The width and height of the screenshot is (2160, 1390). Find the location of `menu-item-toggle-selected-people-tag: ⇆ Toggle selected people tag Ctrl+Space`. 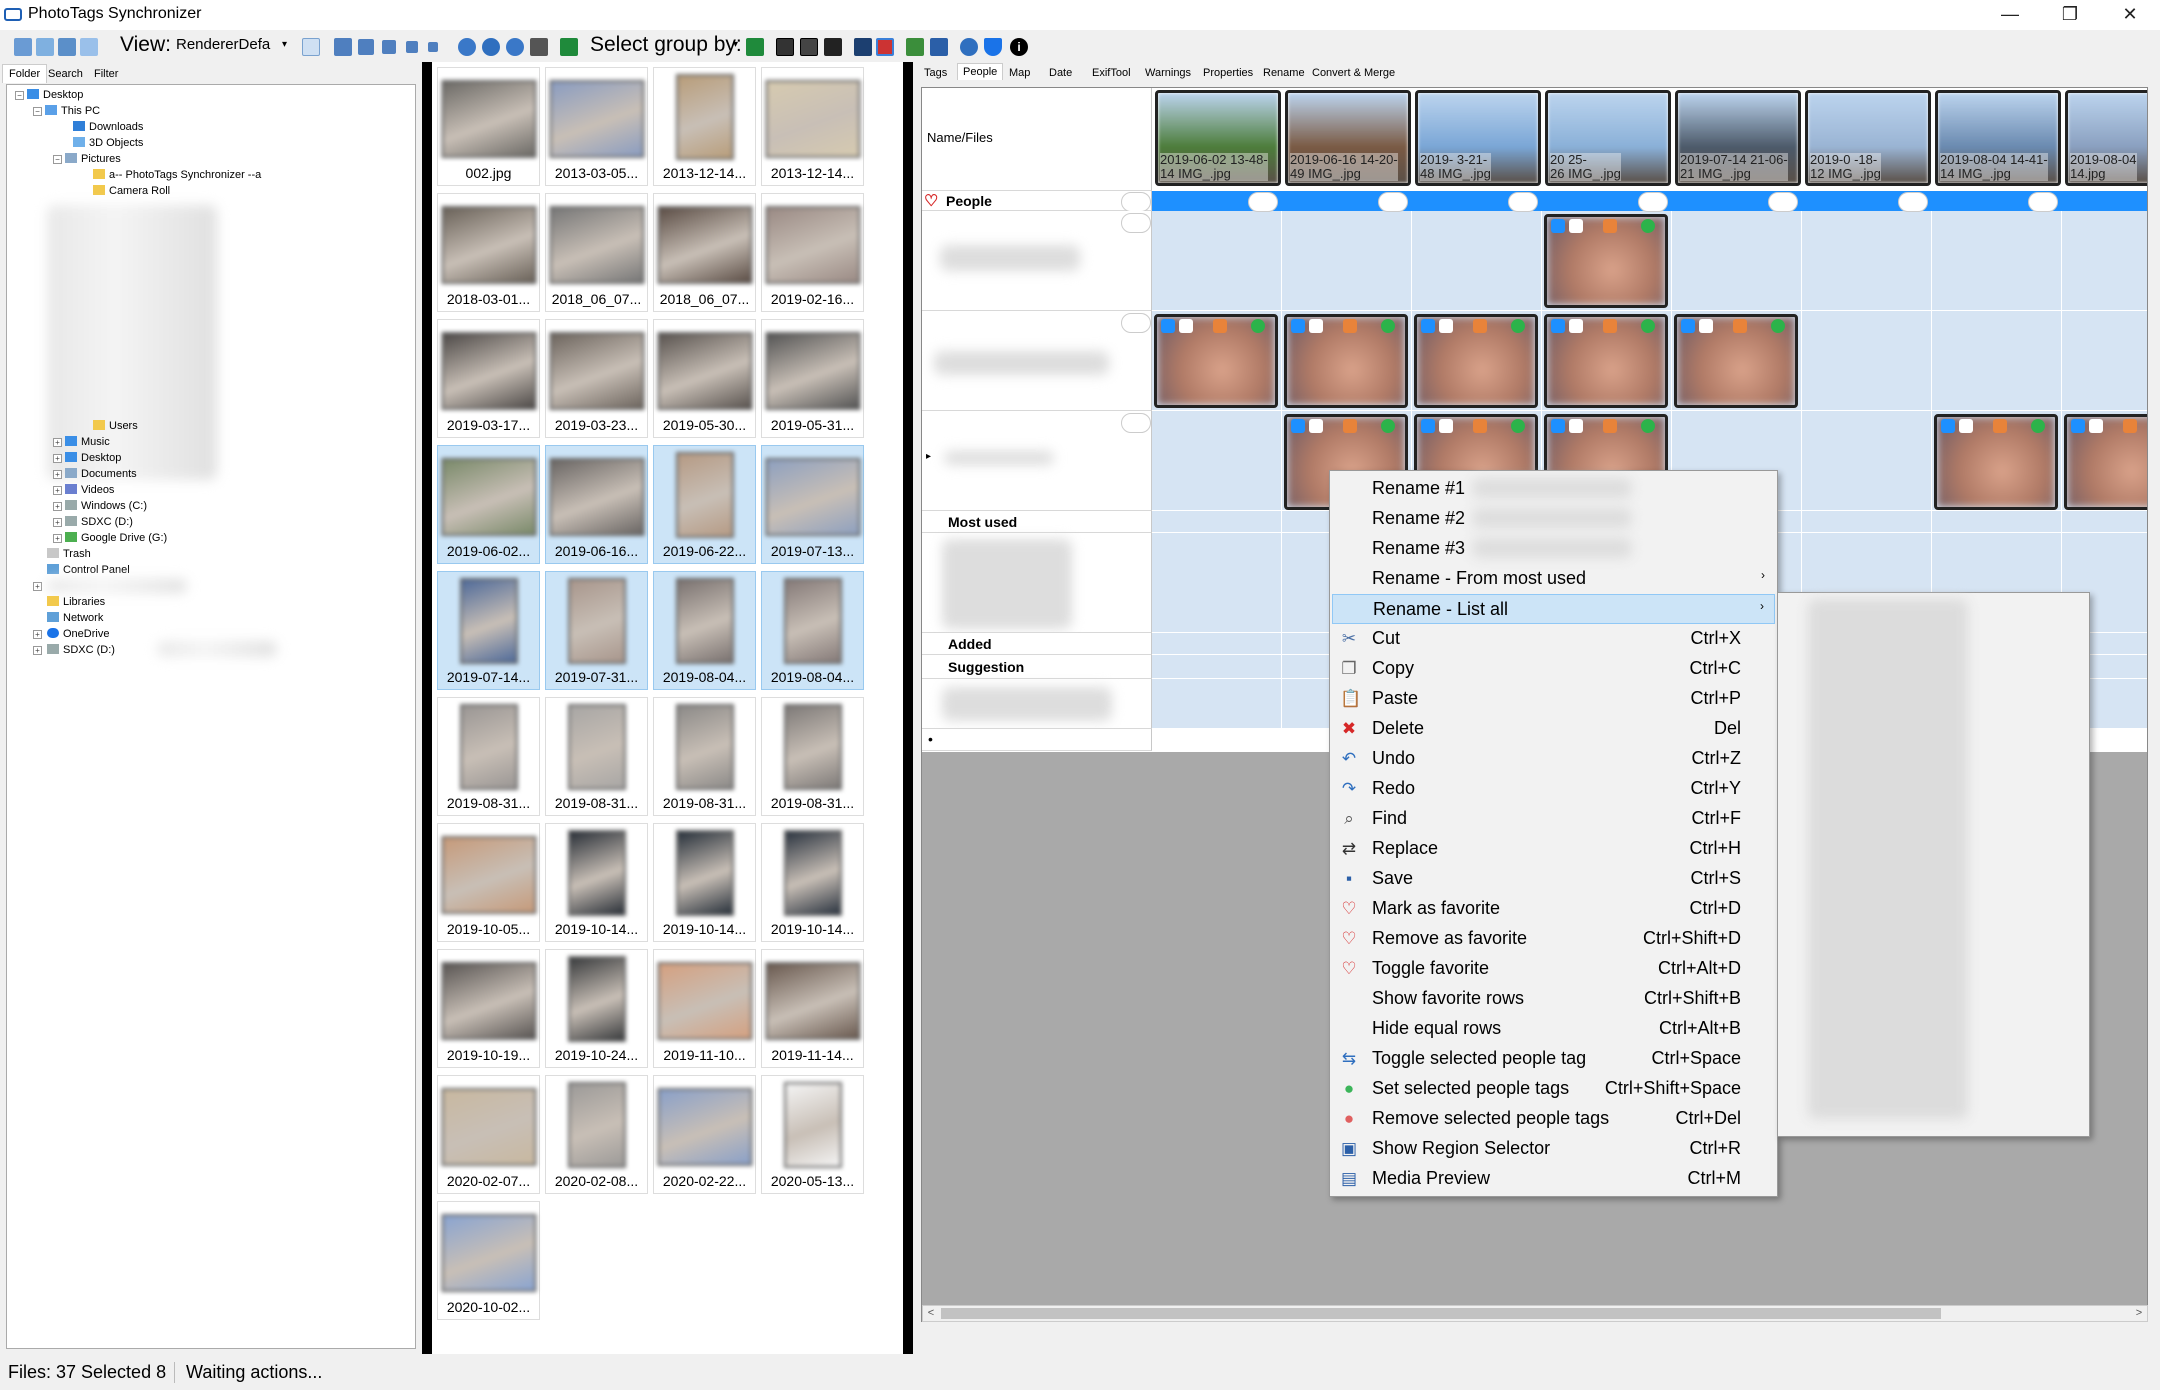

menu-item-toggle-selected-people-tag: ⇆ Toggle selected people tag Ctrl+Space is located at coordinates (1553, 1059).